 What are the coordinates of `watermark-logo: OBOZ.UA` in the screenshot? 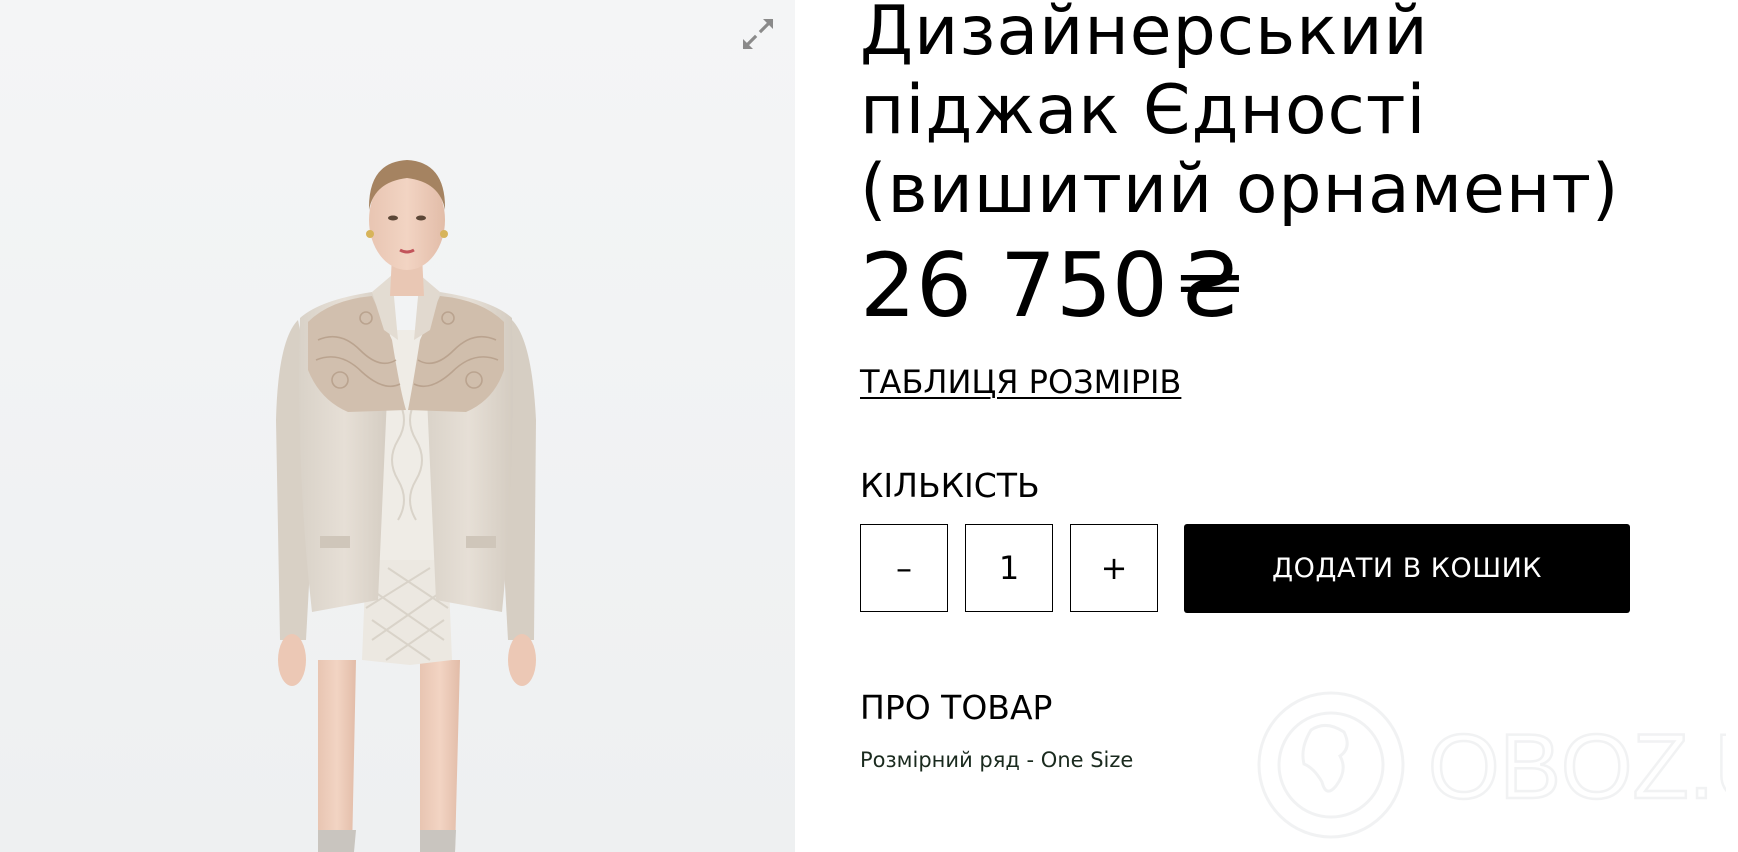 It's located at (1497, 765).